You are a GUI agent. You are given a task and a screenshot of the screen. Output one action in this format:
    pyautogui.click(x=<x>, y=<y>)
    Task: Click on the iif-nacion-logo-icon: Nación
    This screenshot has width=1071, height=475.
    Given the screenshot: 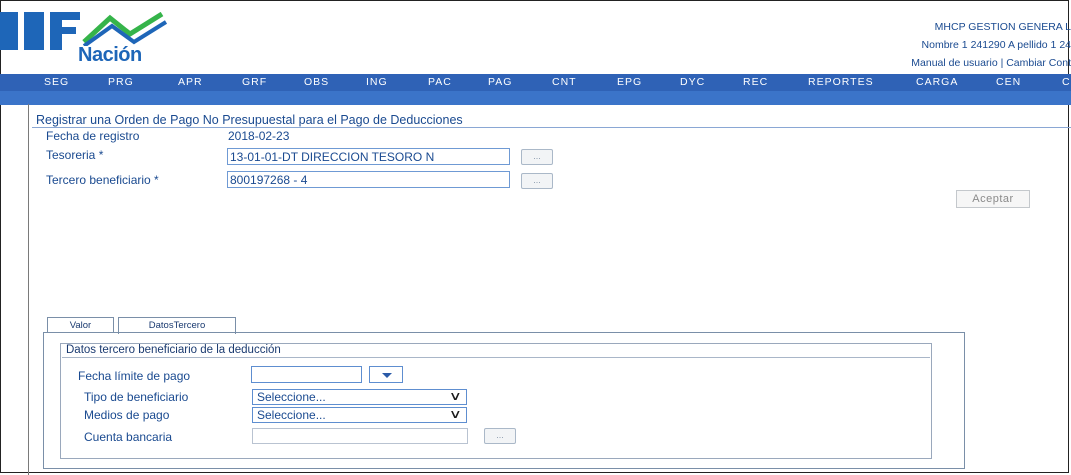 What is the action you would take?
    pyautogui.click(x=85, y=40)
    